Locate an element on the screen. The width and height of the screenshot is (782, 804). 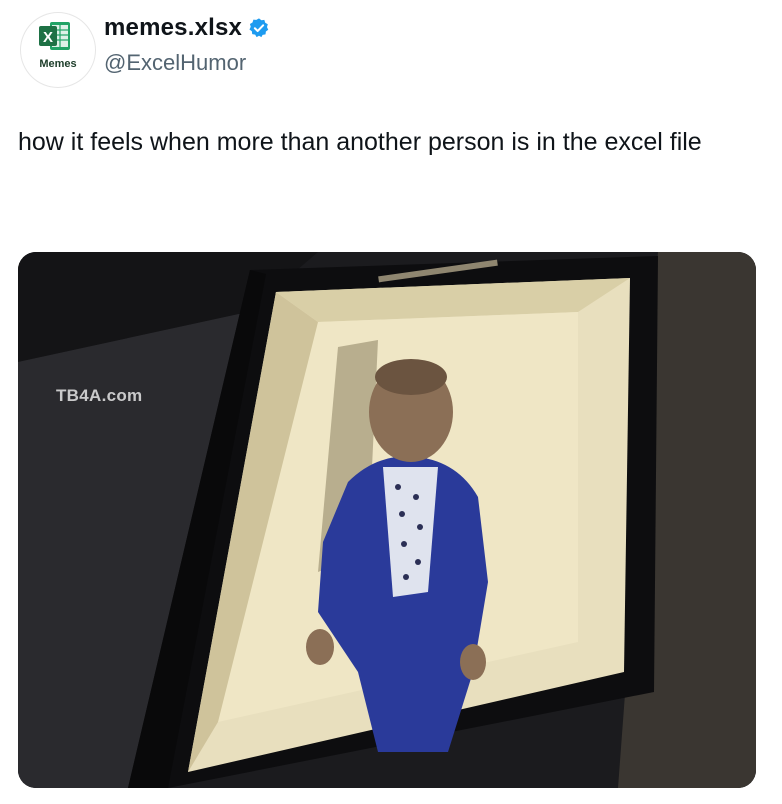
excel-logo-letter: X is located at coordinates (48, 37).